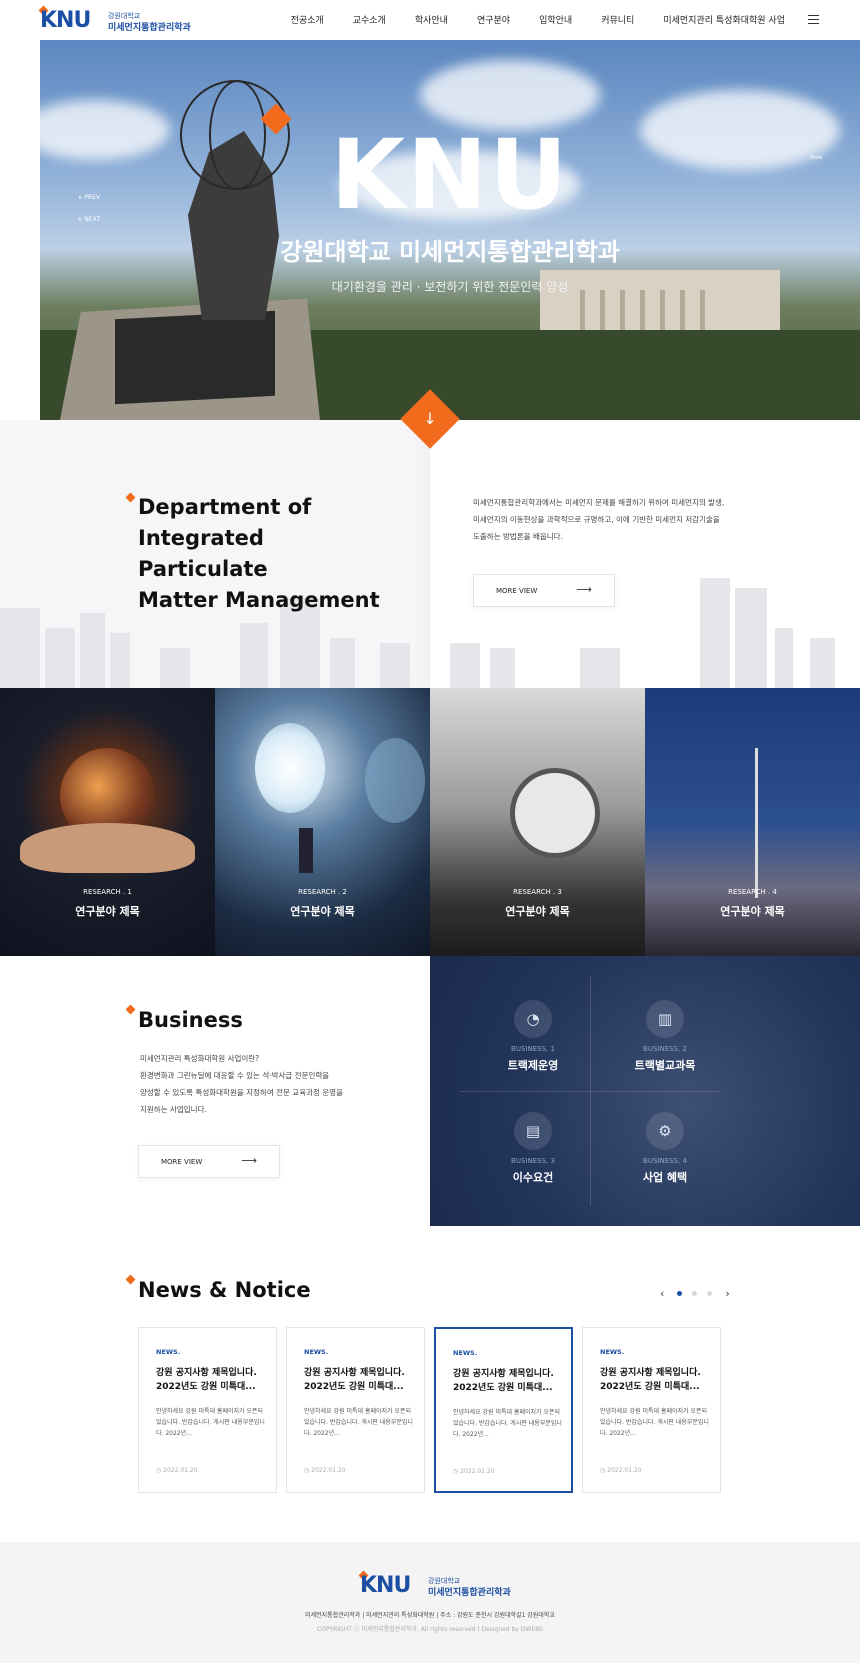  Describe the element at coordinates (555, 813) in the screenshot. I see `magnifier-image` at that location.